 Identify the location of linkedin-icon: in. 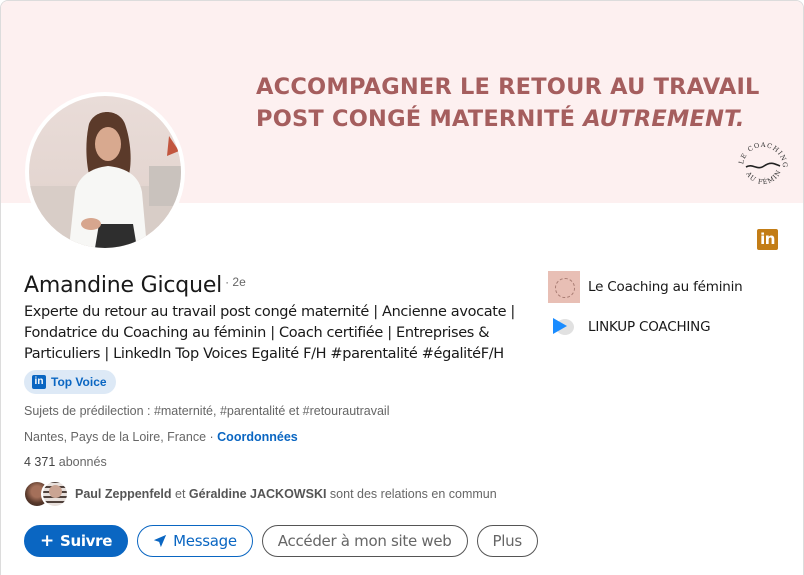
(767, 239).